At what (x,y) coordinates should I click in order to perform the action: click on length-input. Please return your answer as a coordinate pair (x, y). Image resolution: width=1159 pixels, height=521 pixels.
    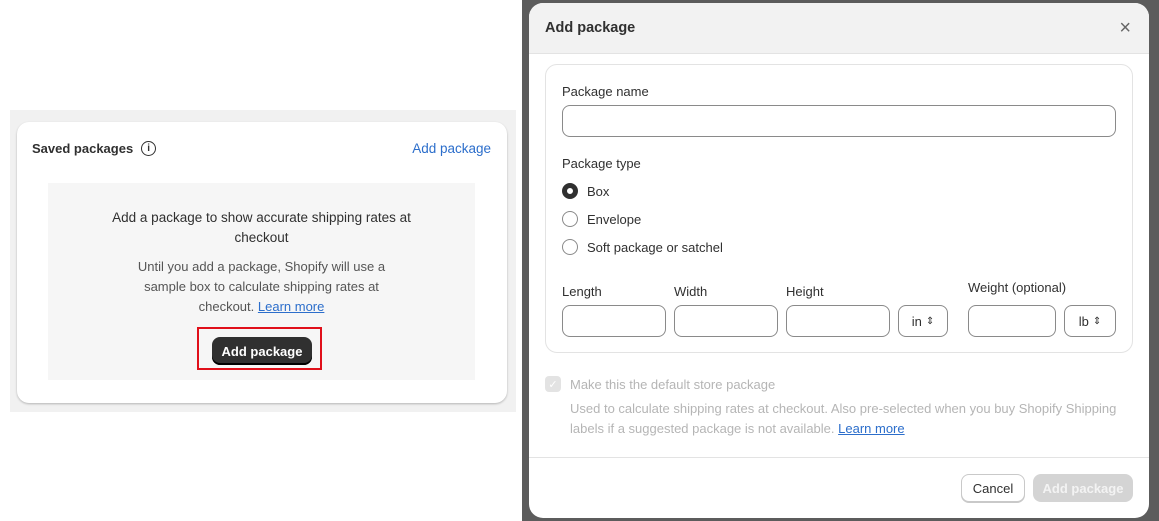
    Looking at the image, I should click on (614, 321).